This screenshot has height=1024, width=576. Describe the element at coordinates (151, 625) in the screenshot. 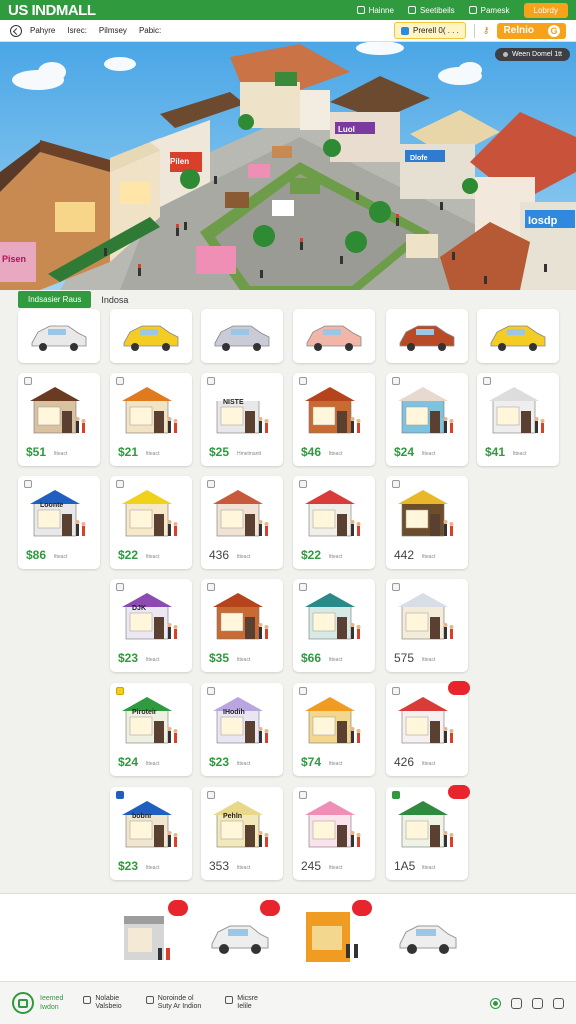

I see `shop-card: DJK $23 ltteact` at that location.